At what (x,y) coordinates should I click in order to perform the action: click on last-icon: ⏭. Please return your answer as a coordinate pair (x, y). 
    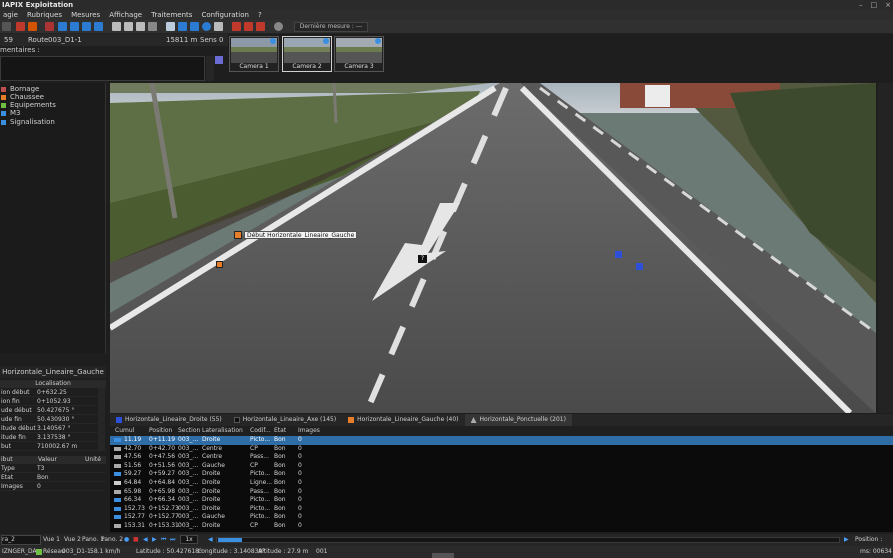
    Looking at the image, I should click on (172, 540).